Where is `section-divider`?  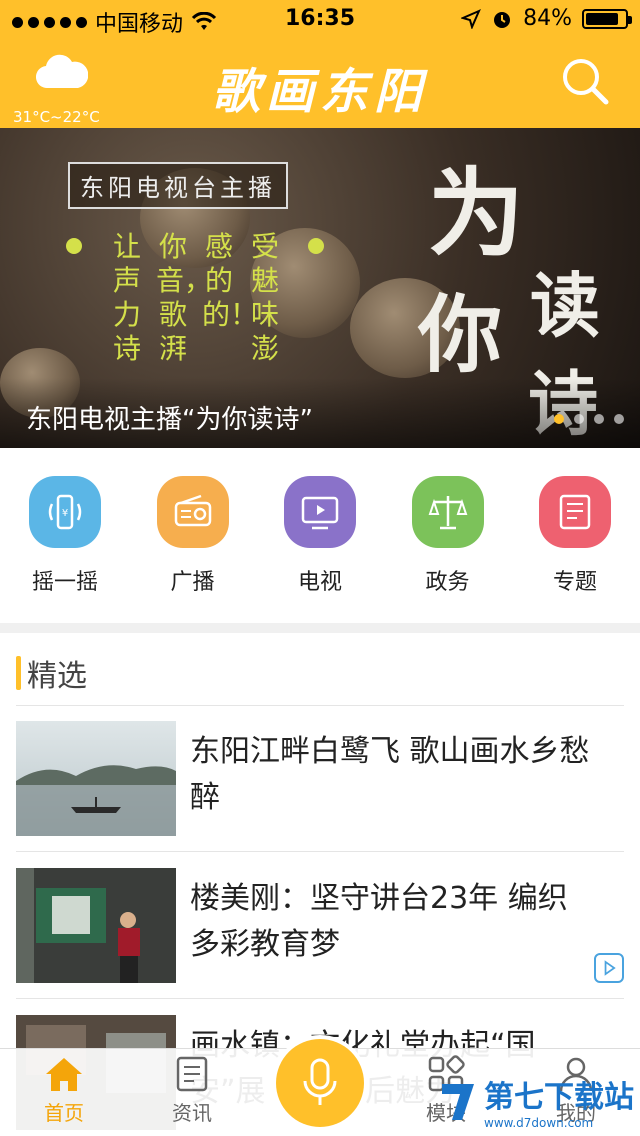
section-divider is located at coordinates (320, 628).